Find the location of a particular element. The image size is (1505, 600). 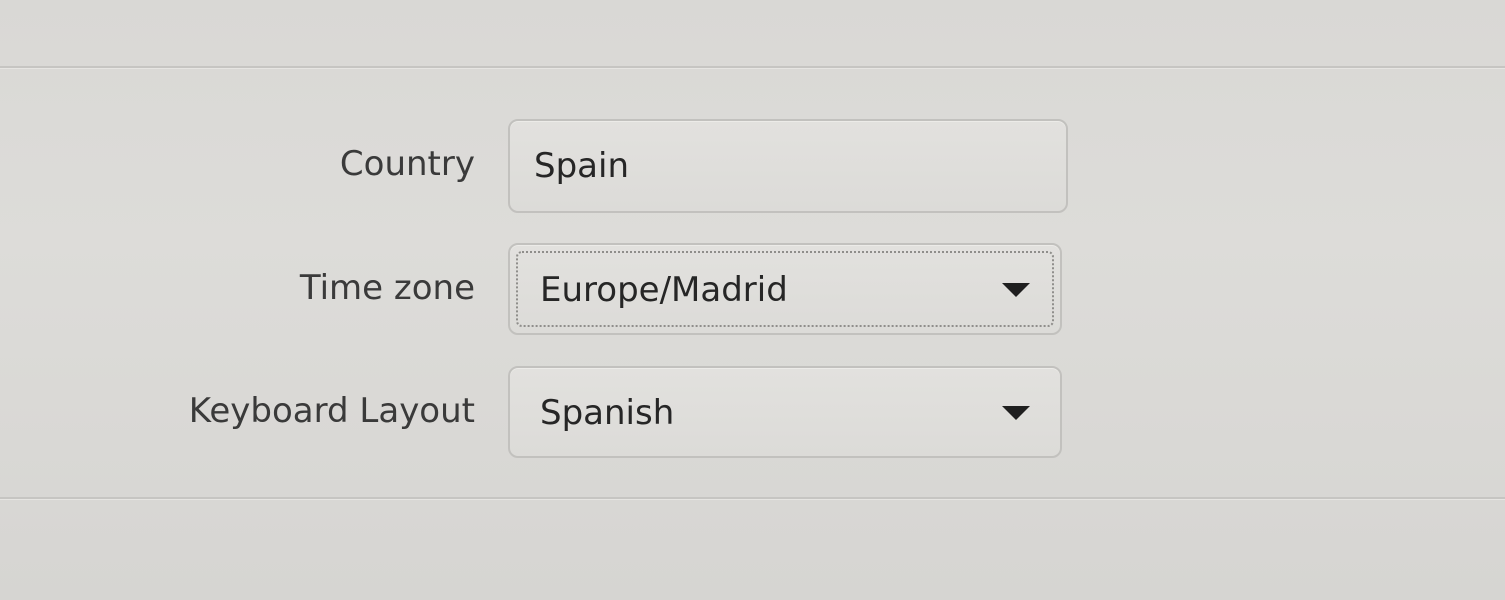

time-zone-label: Time zone is located at coordinates (387, 288).